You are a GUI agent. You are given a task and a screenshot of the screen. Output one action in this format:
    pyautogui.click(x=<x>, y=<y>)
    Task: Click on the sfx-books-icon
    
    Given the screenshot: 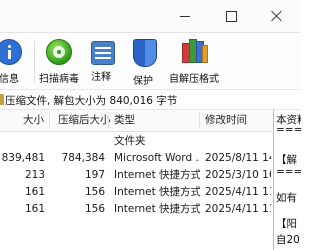 What is the action you would take?
    pyautogui.click(x=194, y=52)
    